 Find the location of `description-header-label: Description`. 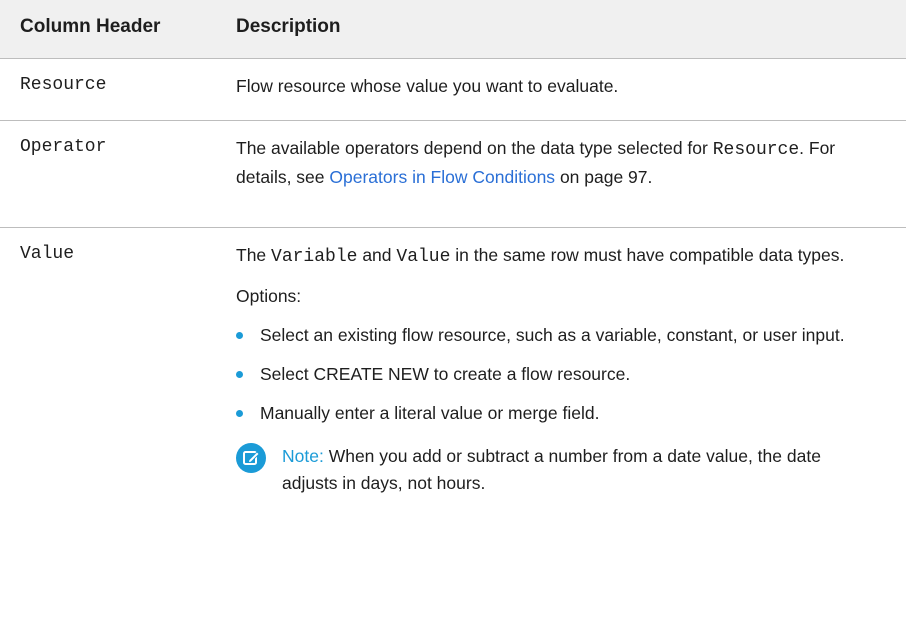

description-header-label: Description is located at coordinates (288, 26).